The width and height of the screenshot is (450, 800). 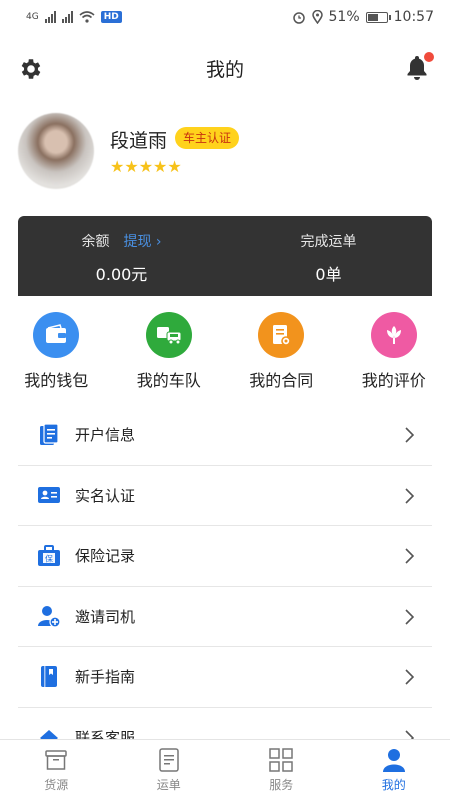 I want to click on status-bar: 4G HD 51% 10:57, so click(x=225, y=17).